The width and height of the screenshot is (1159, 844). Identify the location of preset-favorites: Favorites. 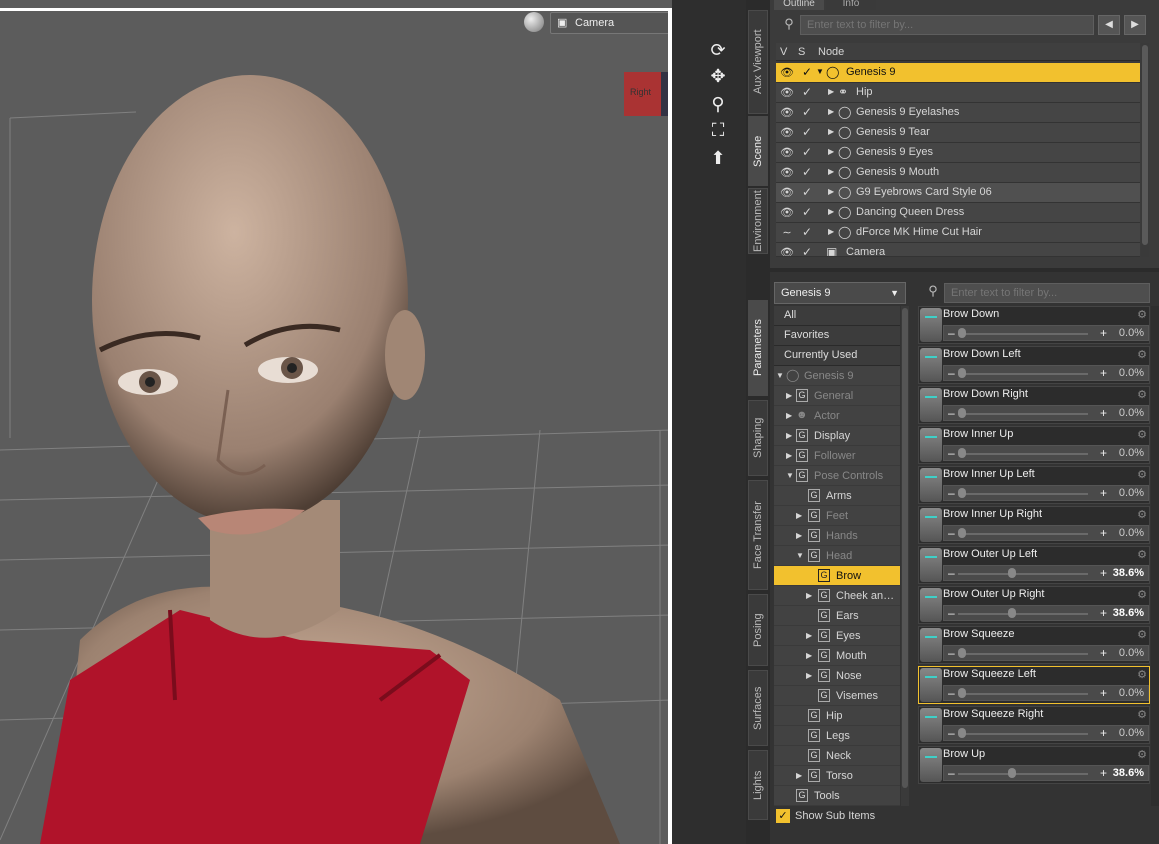
(837, 336).